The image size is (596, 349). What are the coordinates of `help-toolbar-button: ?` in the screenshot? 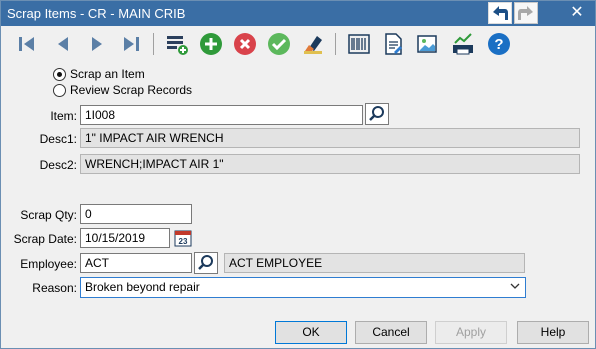 It's located at (499, 44).